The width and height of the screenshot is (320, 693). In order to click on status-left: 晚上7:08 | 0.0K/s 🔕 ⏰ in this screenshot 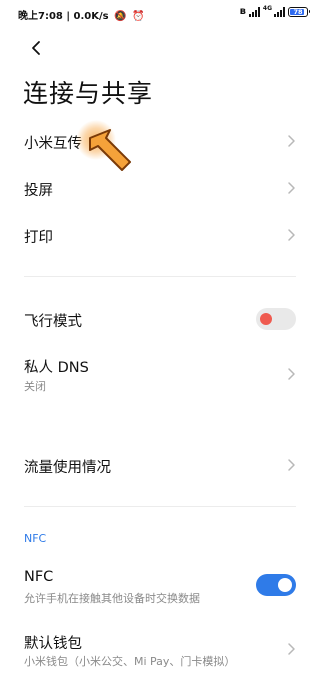, I will do `click(81, 14)`.